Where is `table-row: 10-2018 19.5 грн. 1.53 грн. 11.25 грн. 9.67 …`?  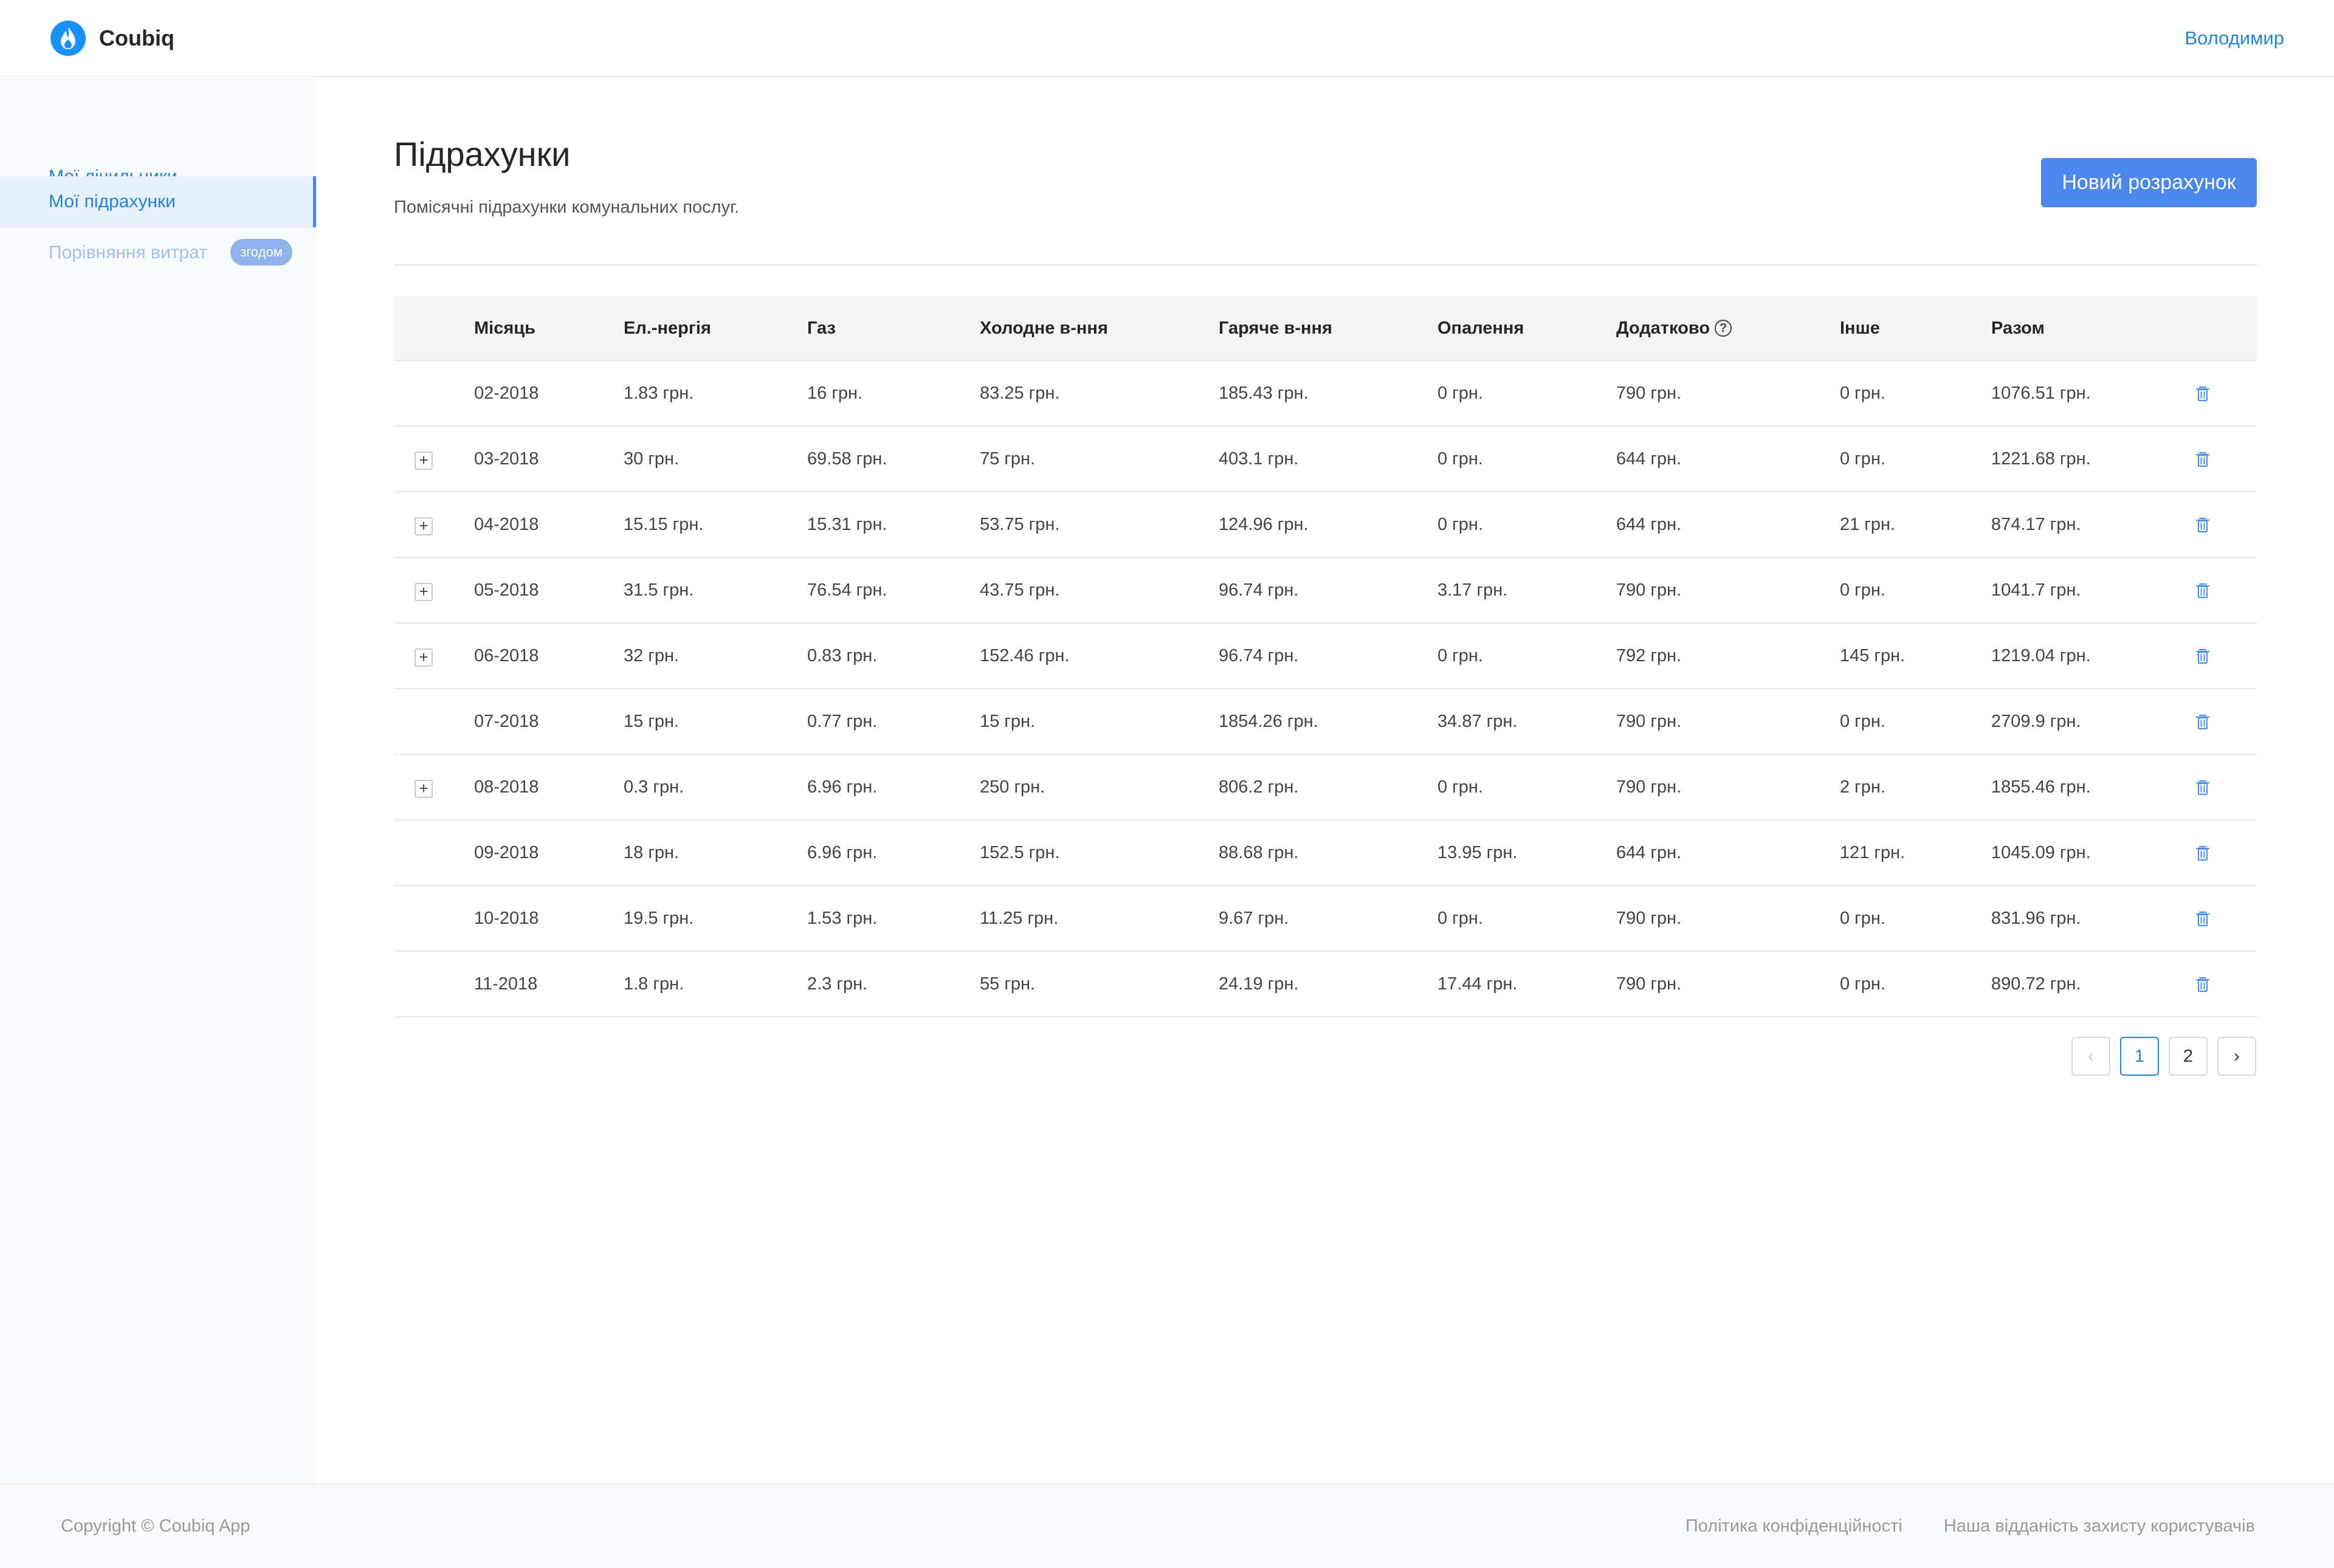 table-row: 10-2018 19.5 грн. 1.53 грн. 11.25 грн. 9.67 … is located at coordinates (1325, 919).